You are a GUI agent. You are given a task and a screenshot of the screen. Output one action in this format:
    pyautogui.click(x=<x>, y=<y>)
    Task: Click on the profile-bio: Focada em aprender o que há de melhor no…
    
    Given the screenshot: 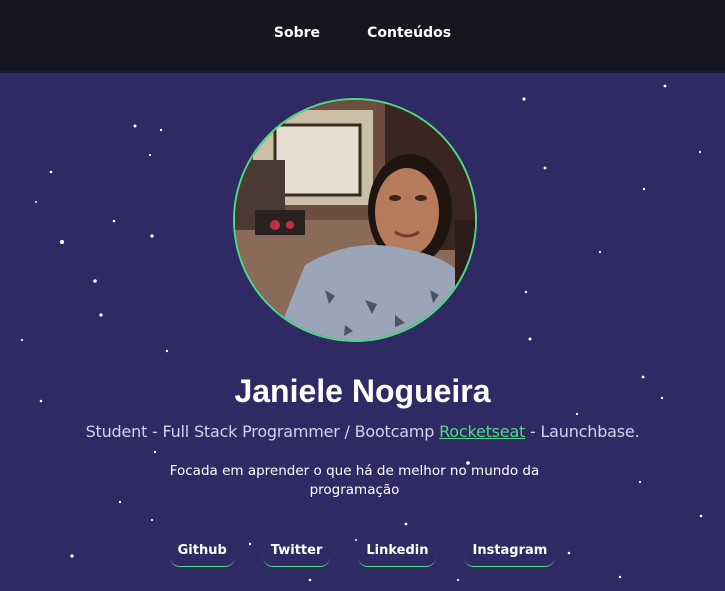 What is the action you would take?
    pyautogui.click(x=354, y=480)
    